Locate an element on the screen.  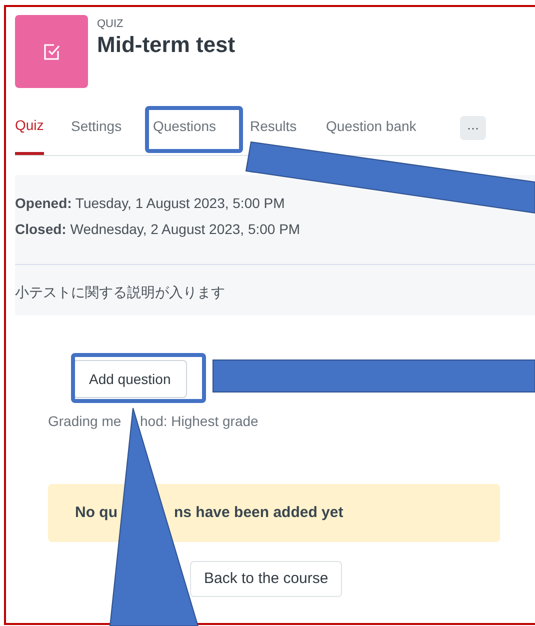
add-question-button: Add question is located at coordinates (130, 379).